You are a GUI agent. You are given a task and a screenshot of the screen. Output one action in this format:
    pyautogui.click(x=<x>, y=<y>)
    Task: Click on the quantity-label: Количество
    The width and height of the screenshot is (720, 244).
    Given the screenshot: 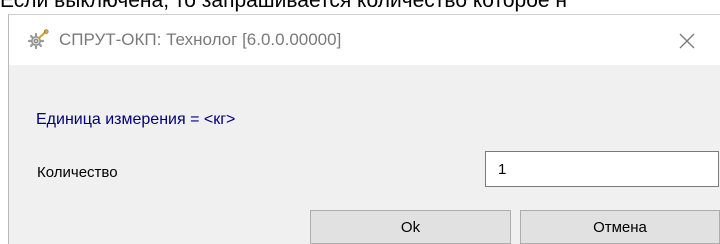 What is the action you would take?
    pyautogui.click(x=77, y=172)
    